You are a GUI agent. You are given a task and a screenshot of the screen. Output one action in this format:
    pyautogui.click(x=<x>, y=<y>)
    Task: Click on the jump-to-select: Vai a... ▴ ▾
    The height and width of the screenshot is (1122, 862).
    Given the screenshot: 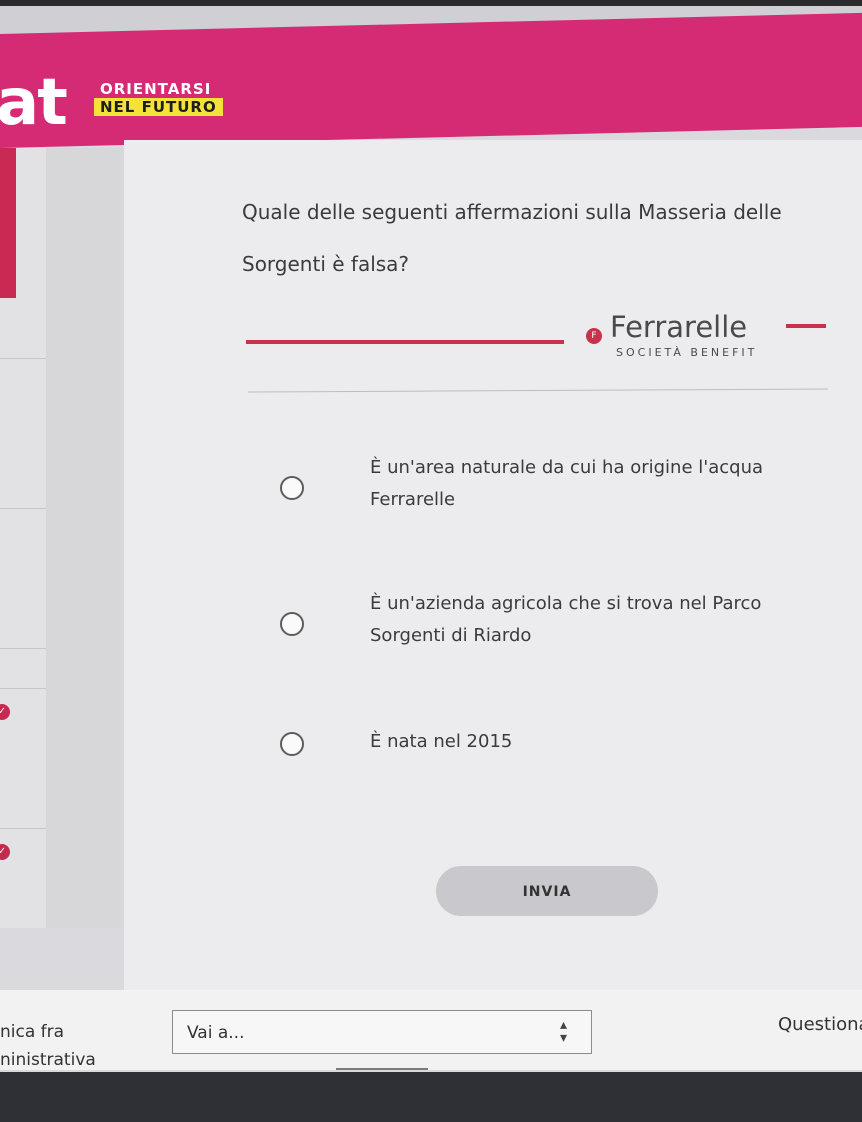 What is the action you would take?
    pyautogui.click(x=382, y=1032)
    